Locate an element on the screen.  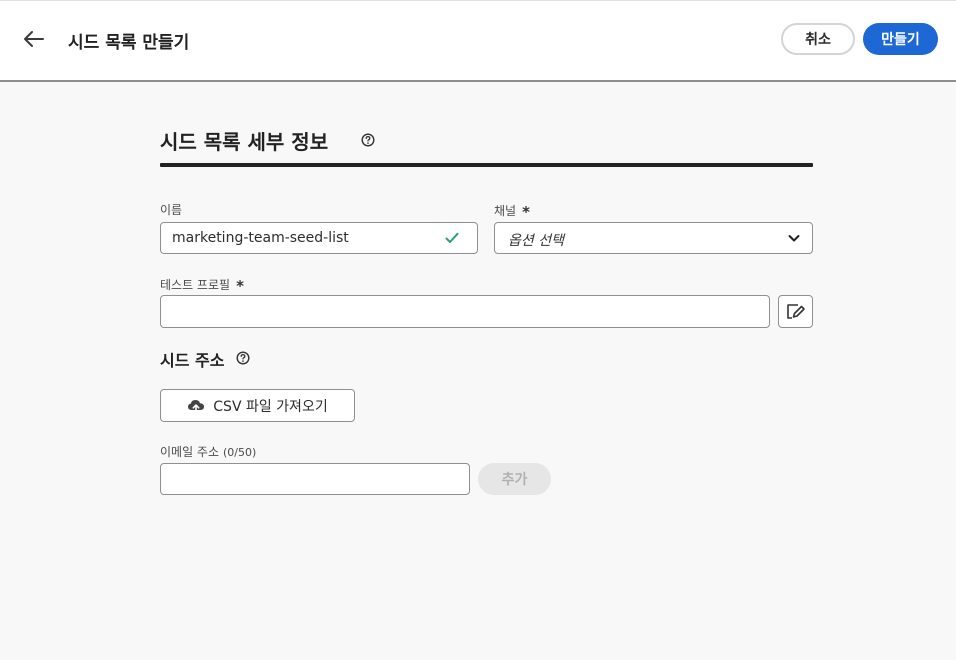
email-label-text: 이메일 주소 is located at coordinates (190, 452).